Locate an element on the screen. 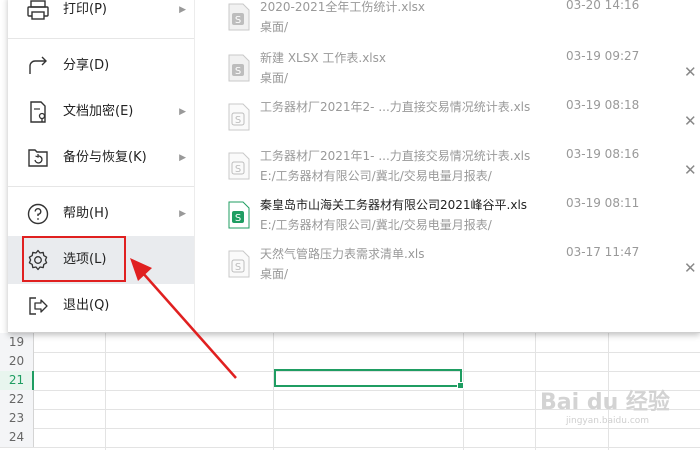 The height and width of the screenshot is (450, 700). row-number: 24 is located at coordinates (17, 437).